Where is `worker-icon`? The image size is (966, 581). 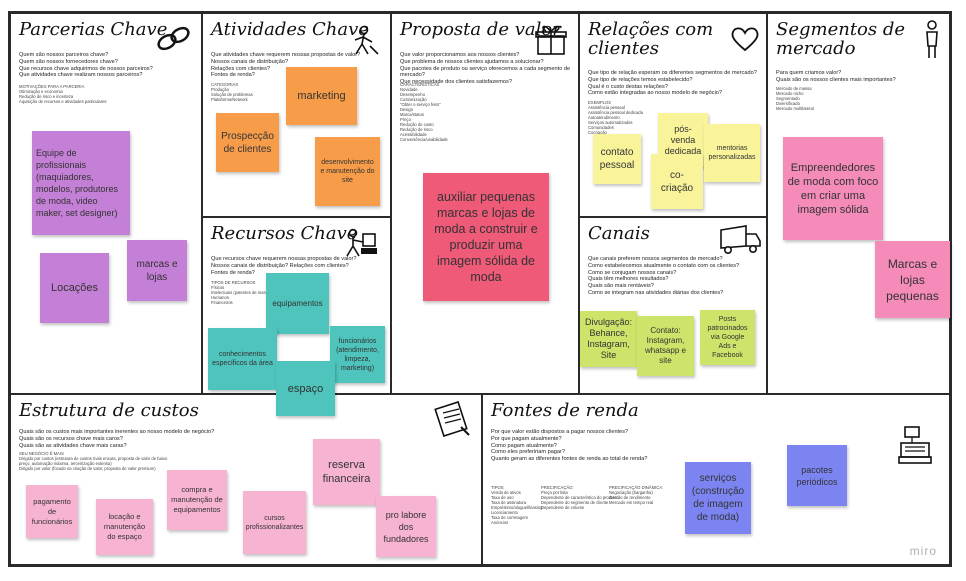 worker-icon is located at coordinates (366, 40).